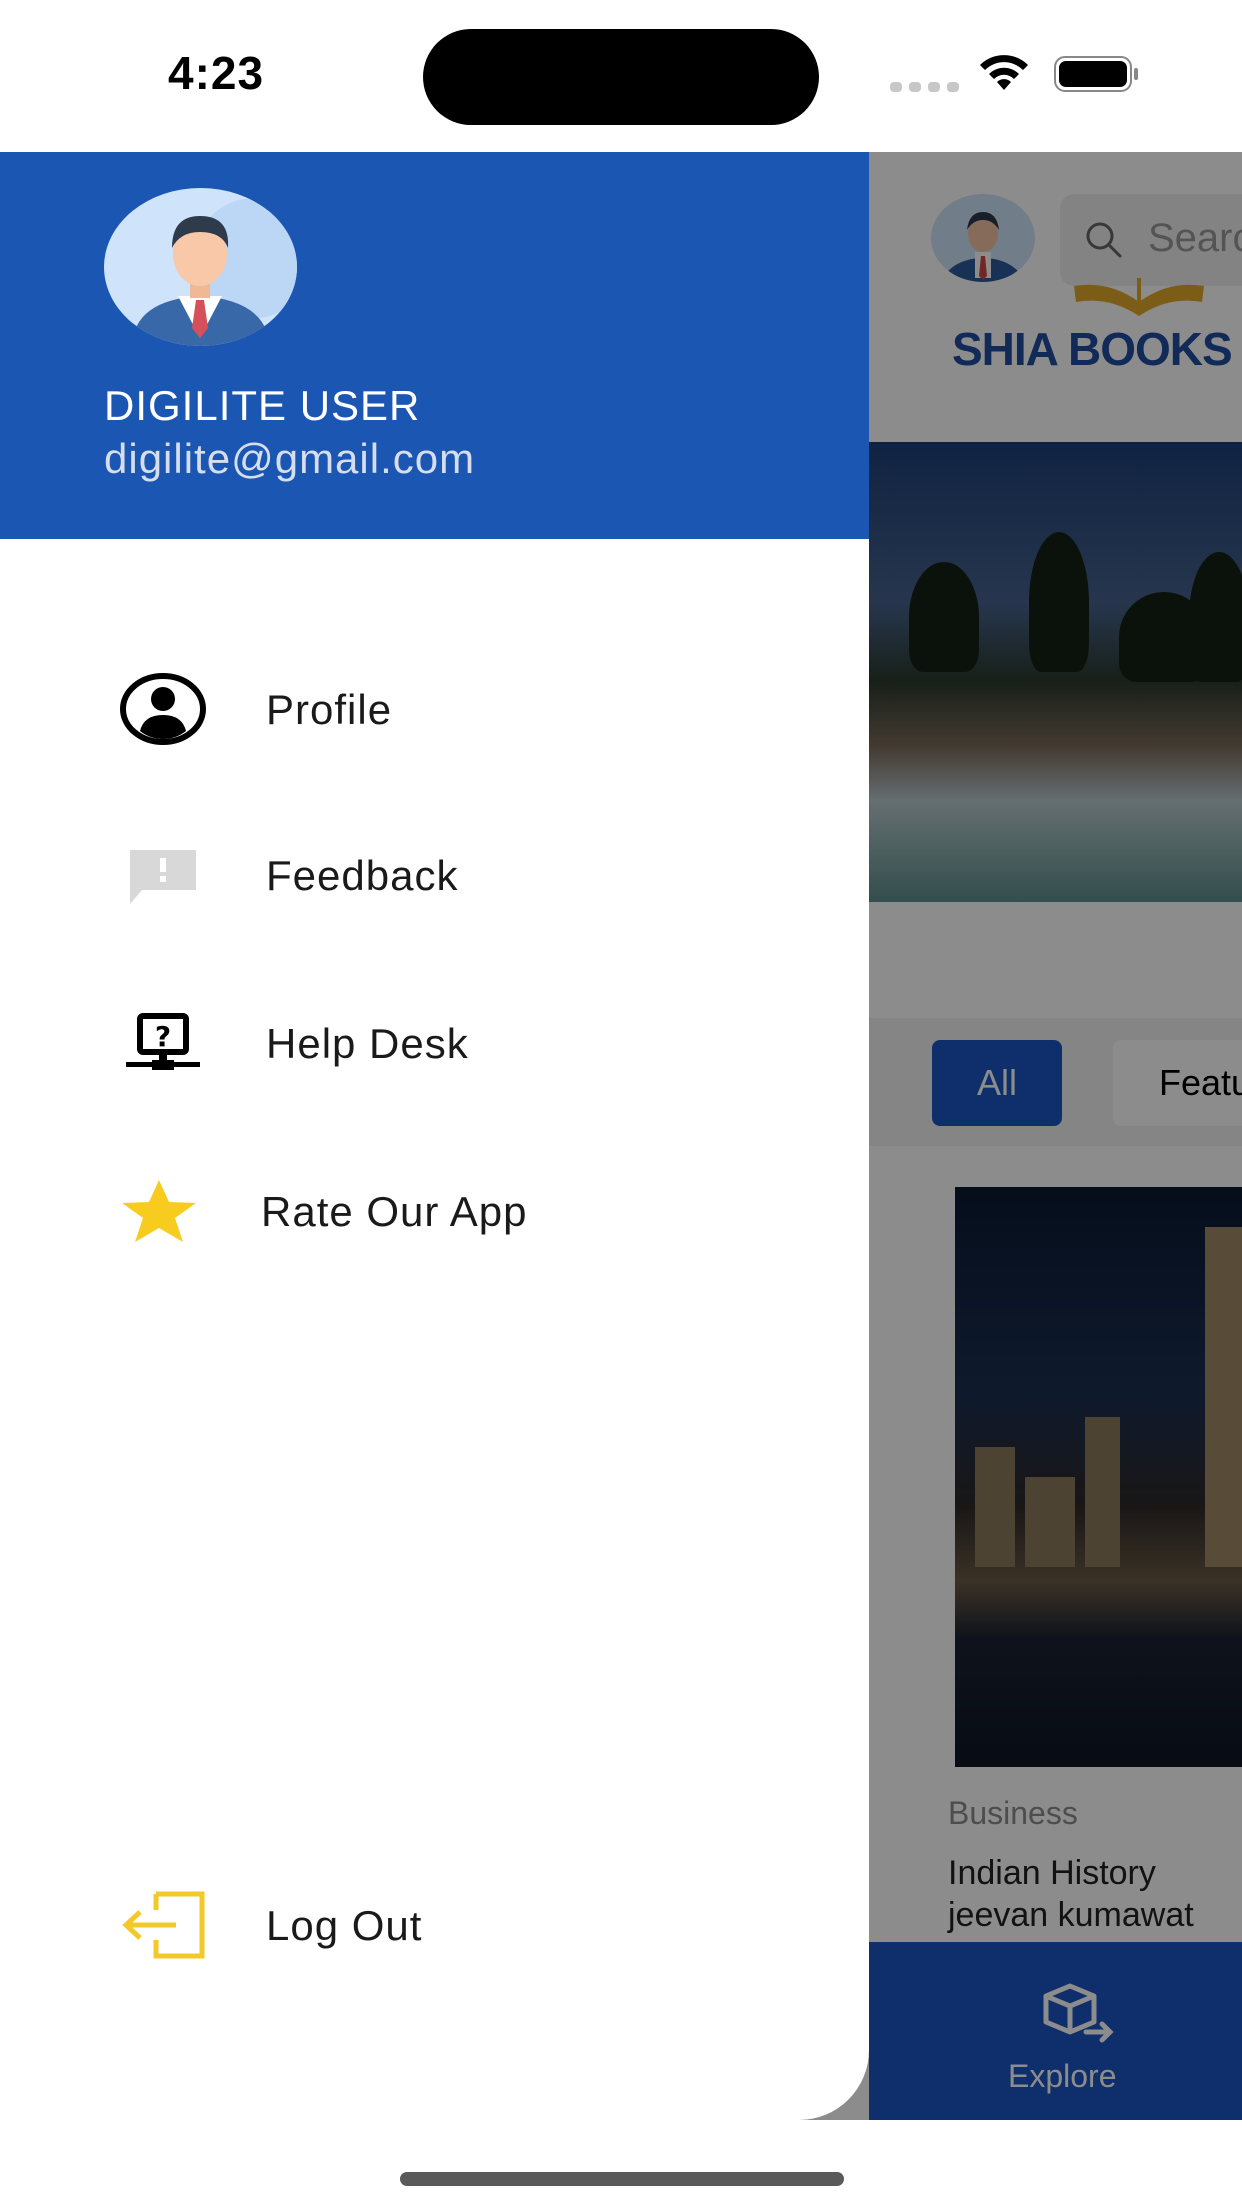 The image size is (1242, 2208). I want to click on user-email: digilite@gmail.com, so click(290, 458).